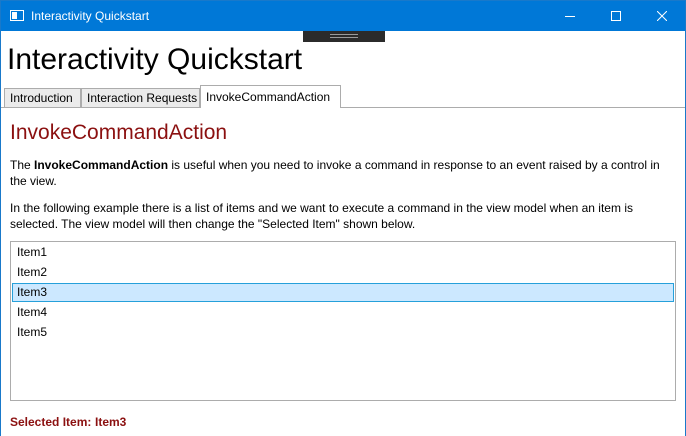  Describe the element at coordinates (111, 422) in the screenshot. I see `selected-item-value: Item3` at that location.